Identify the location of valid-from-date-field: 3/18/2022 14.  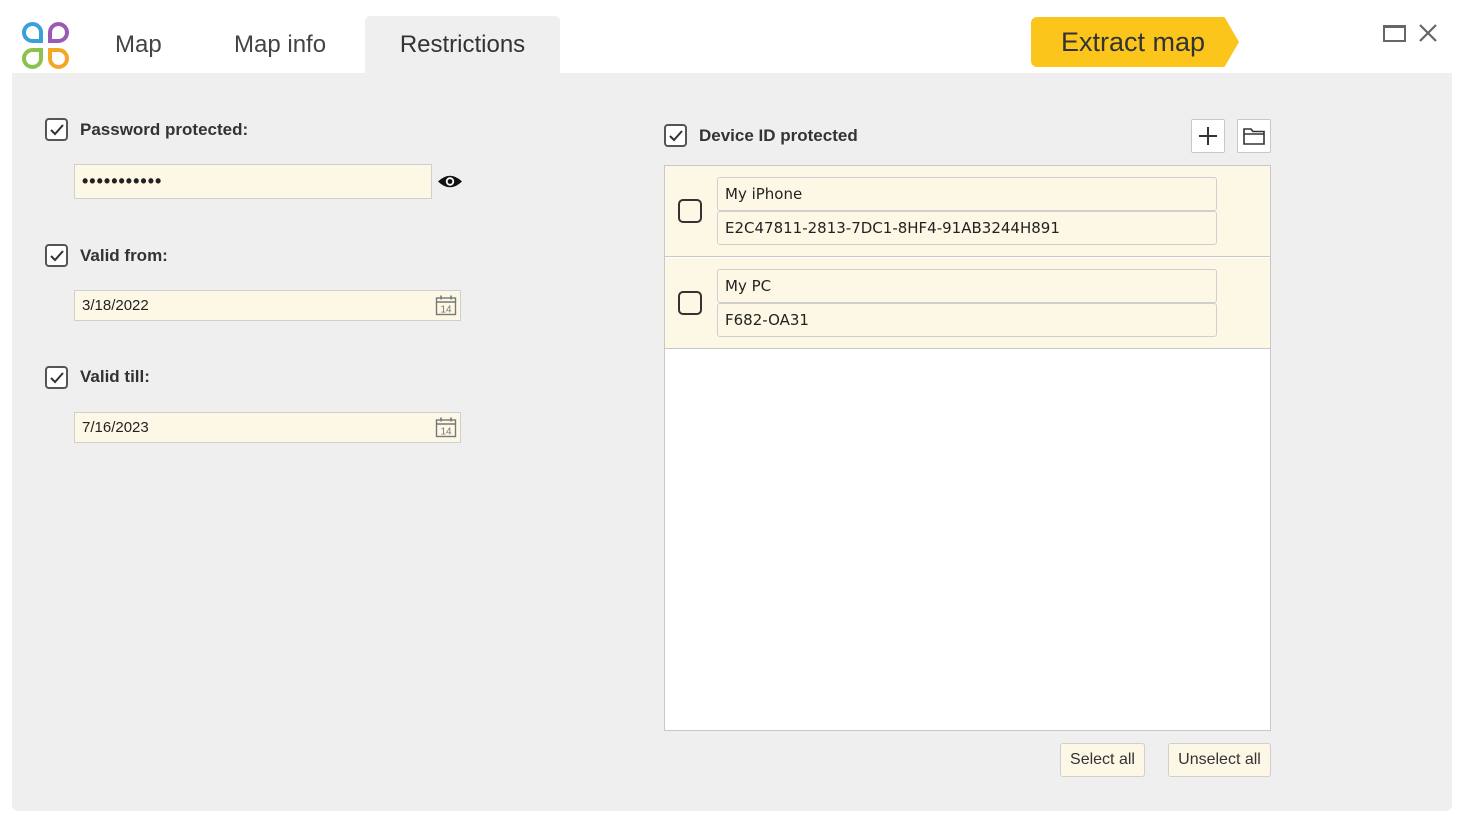
(267, 305).